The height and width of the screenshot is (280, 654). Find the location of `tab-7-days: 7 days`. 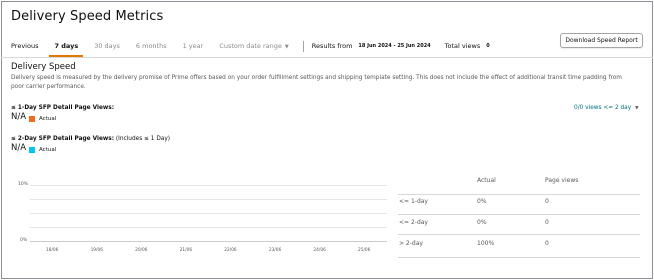

tab-7-days: 7 days is located at coordinates (66, 49).